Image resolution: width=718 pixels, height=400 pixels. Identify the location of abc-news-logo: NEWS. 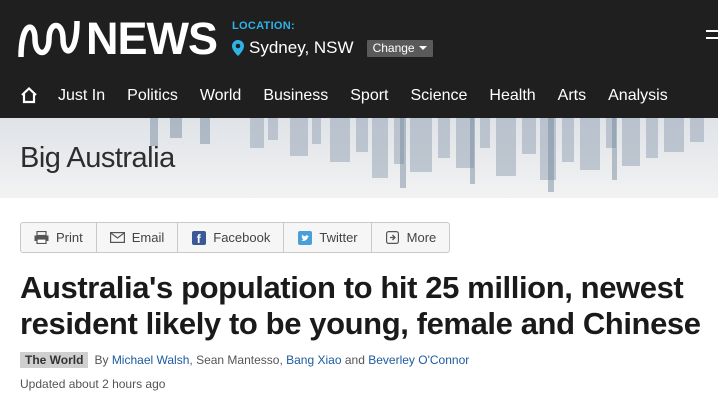
(118, 38).